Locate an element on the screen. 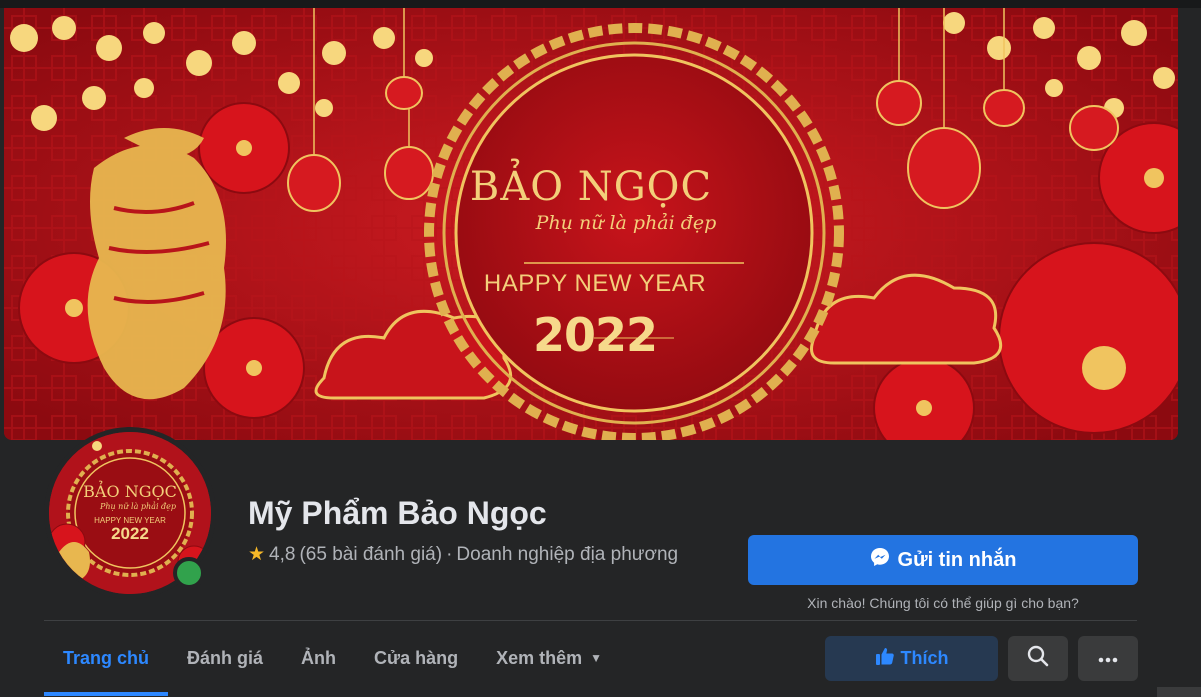  divider is located at coordinates (590, 620).